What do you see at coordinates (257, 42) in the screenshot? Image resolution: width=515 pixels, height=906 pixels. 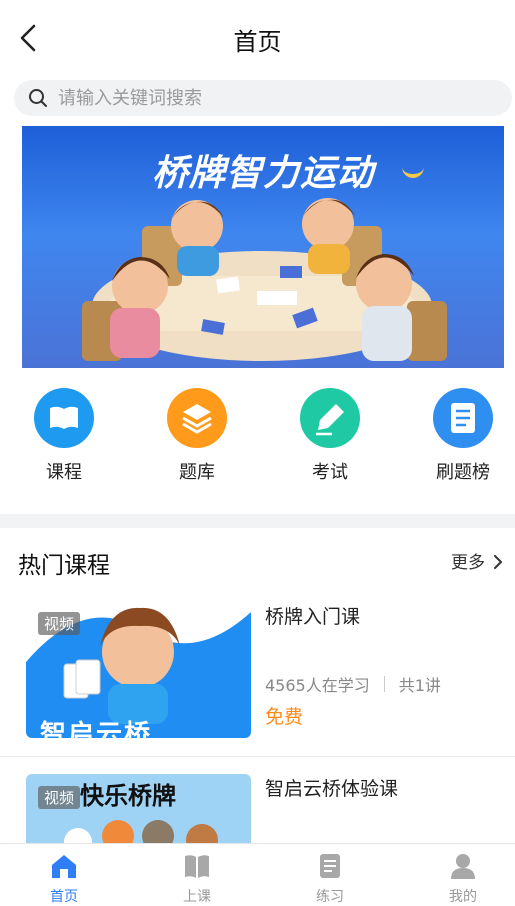 I see `page-title: 首页` at bounding box center [257, 42].